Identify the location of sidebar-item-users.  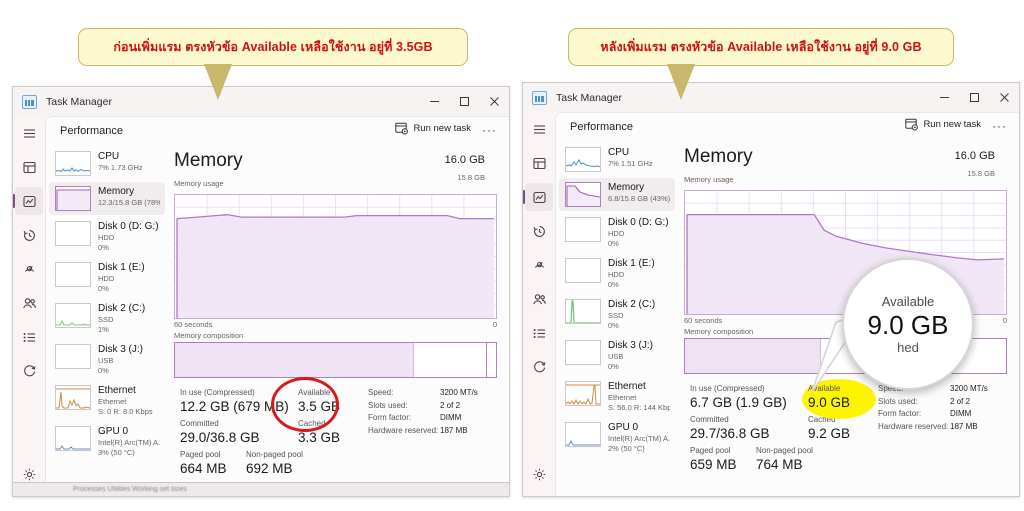
(29, 303).